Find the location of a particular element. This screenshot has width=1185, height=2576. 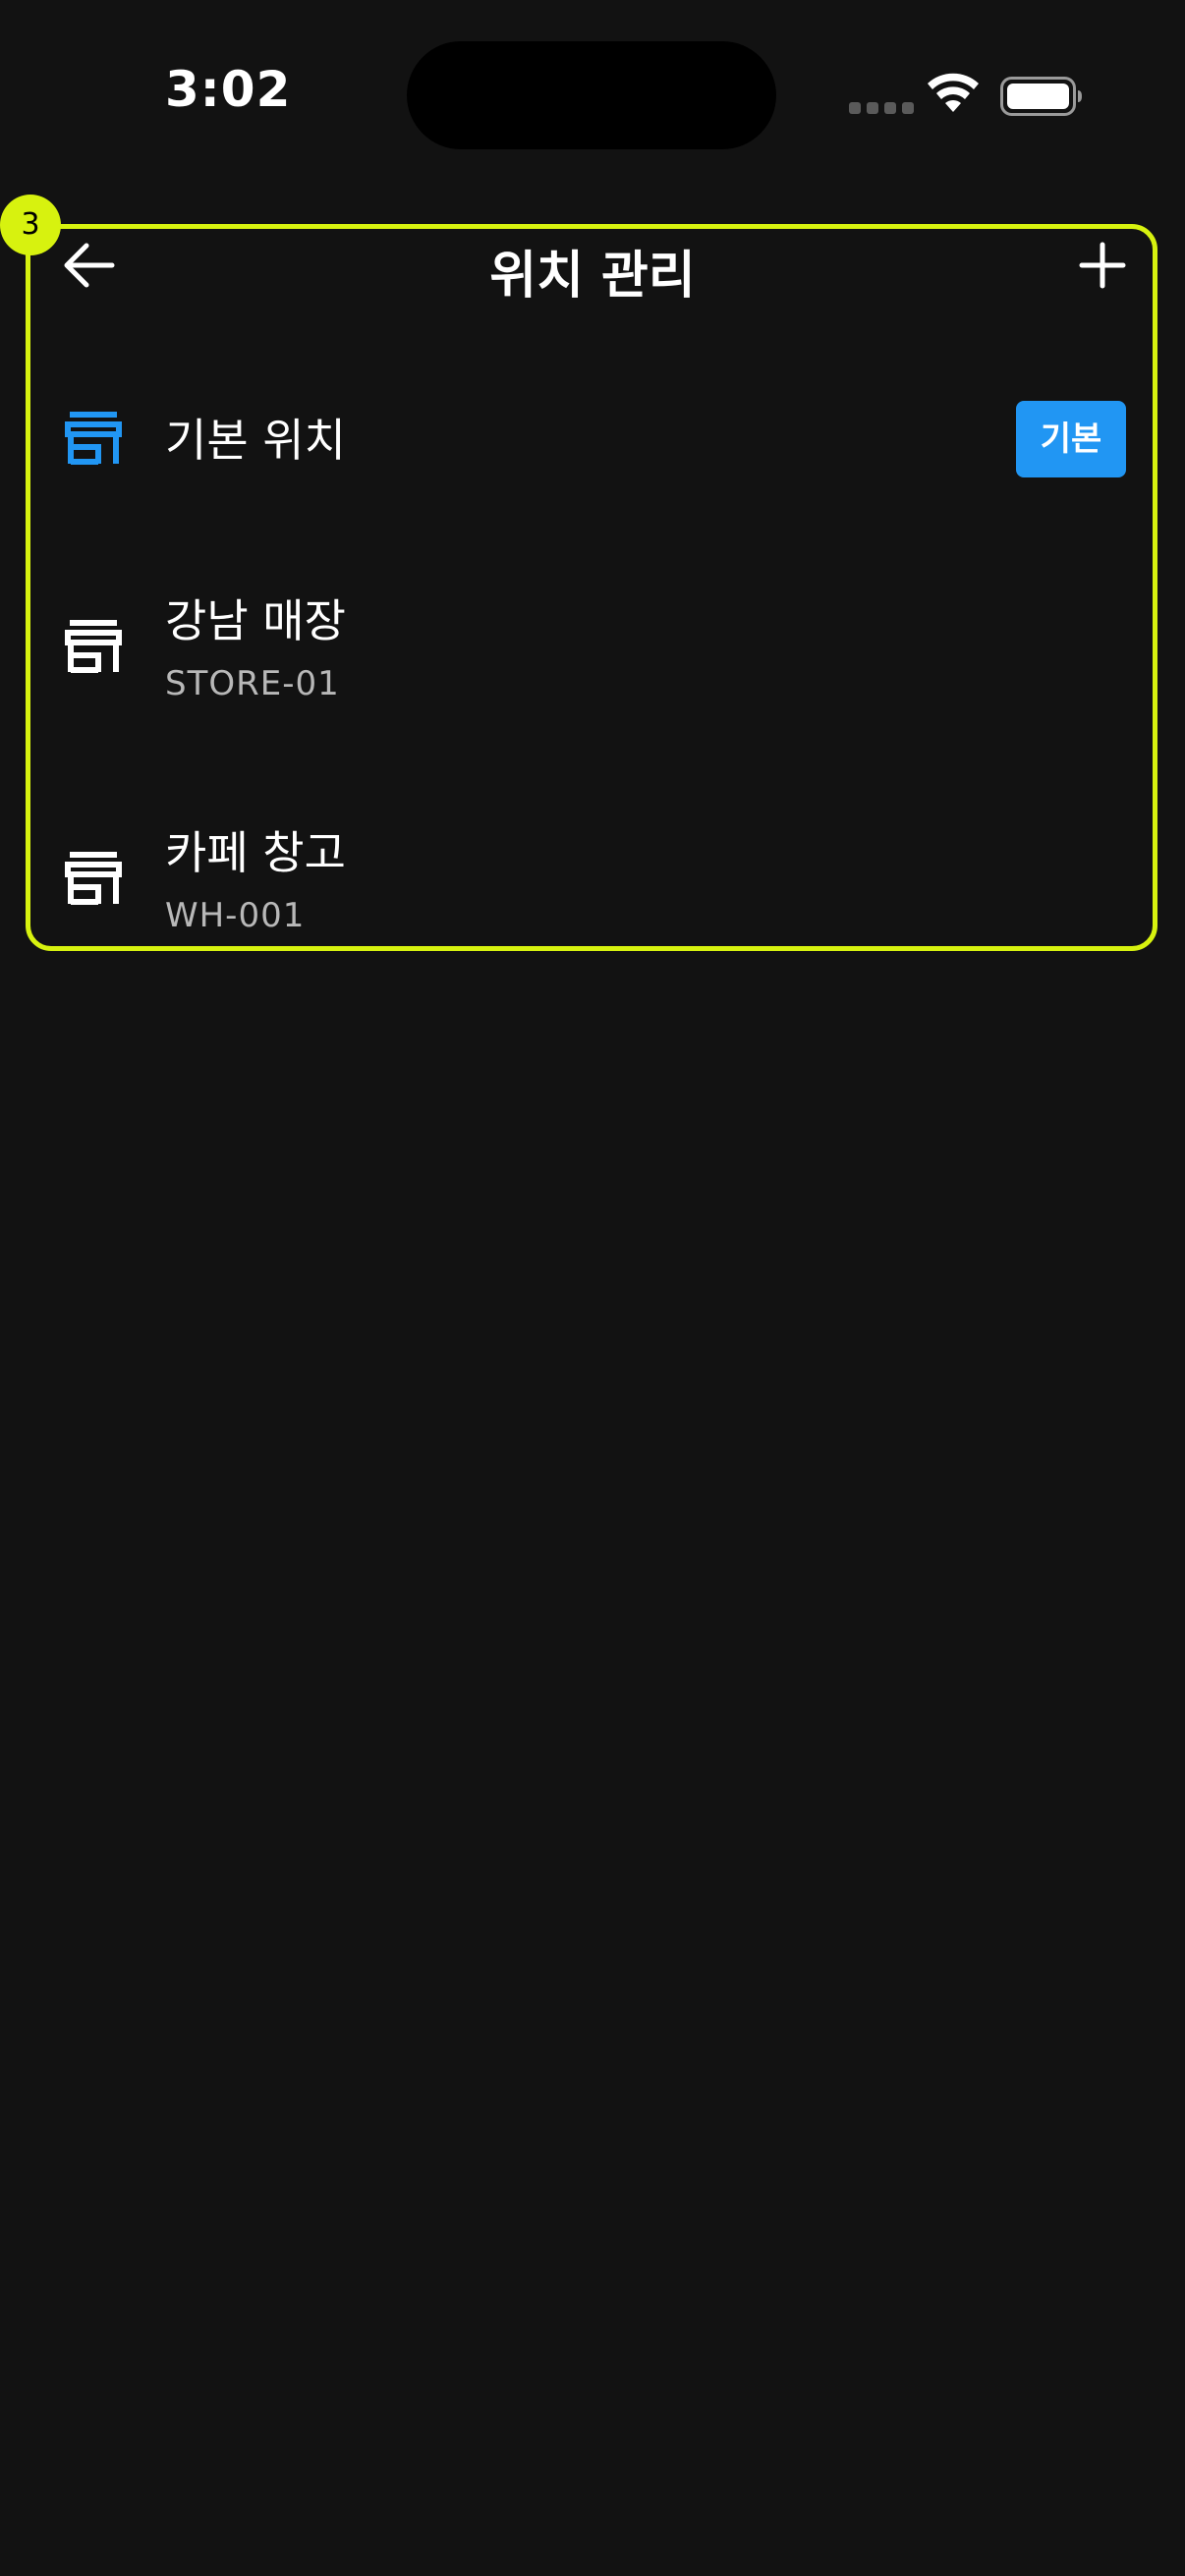

add-location-button is located at coordinates (1103, 265).